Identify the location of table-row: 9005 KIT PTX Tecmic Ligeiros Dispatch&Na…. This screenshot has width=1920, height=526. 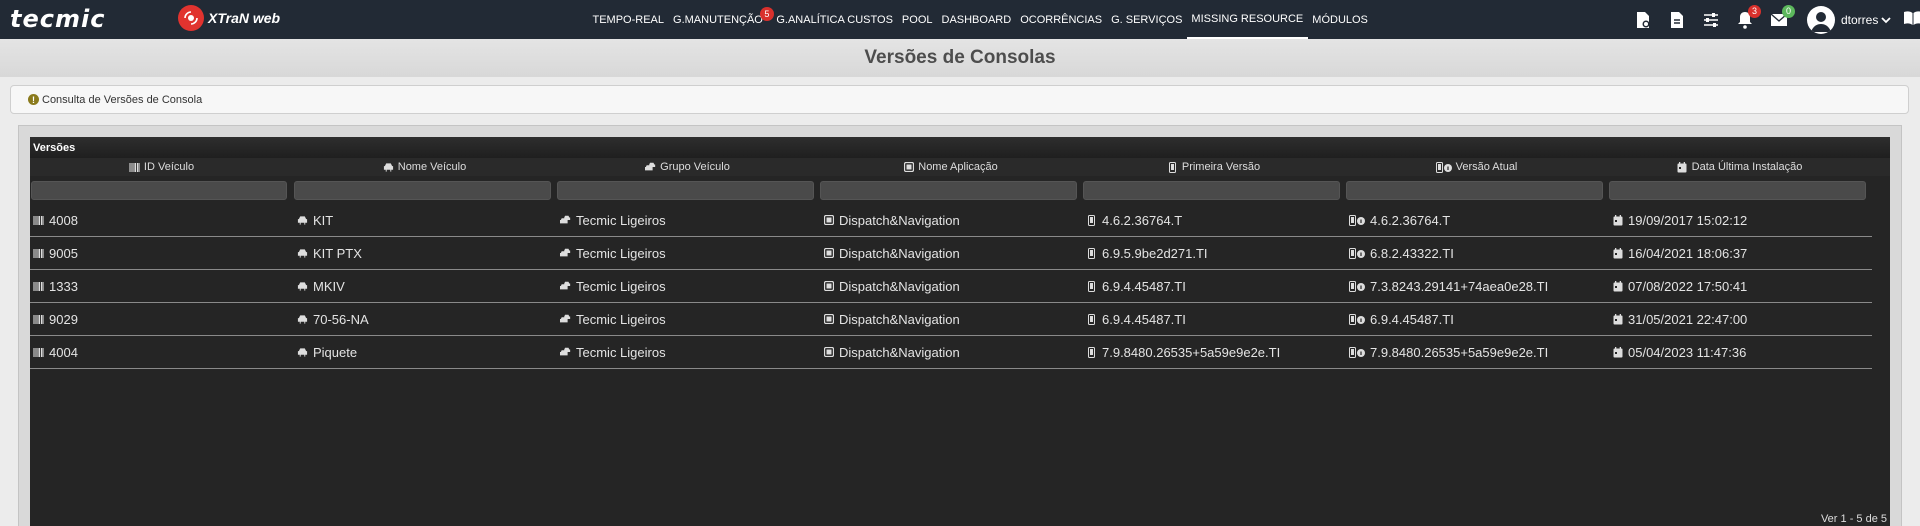
(951, 253).